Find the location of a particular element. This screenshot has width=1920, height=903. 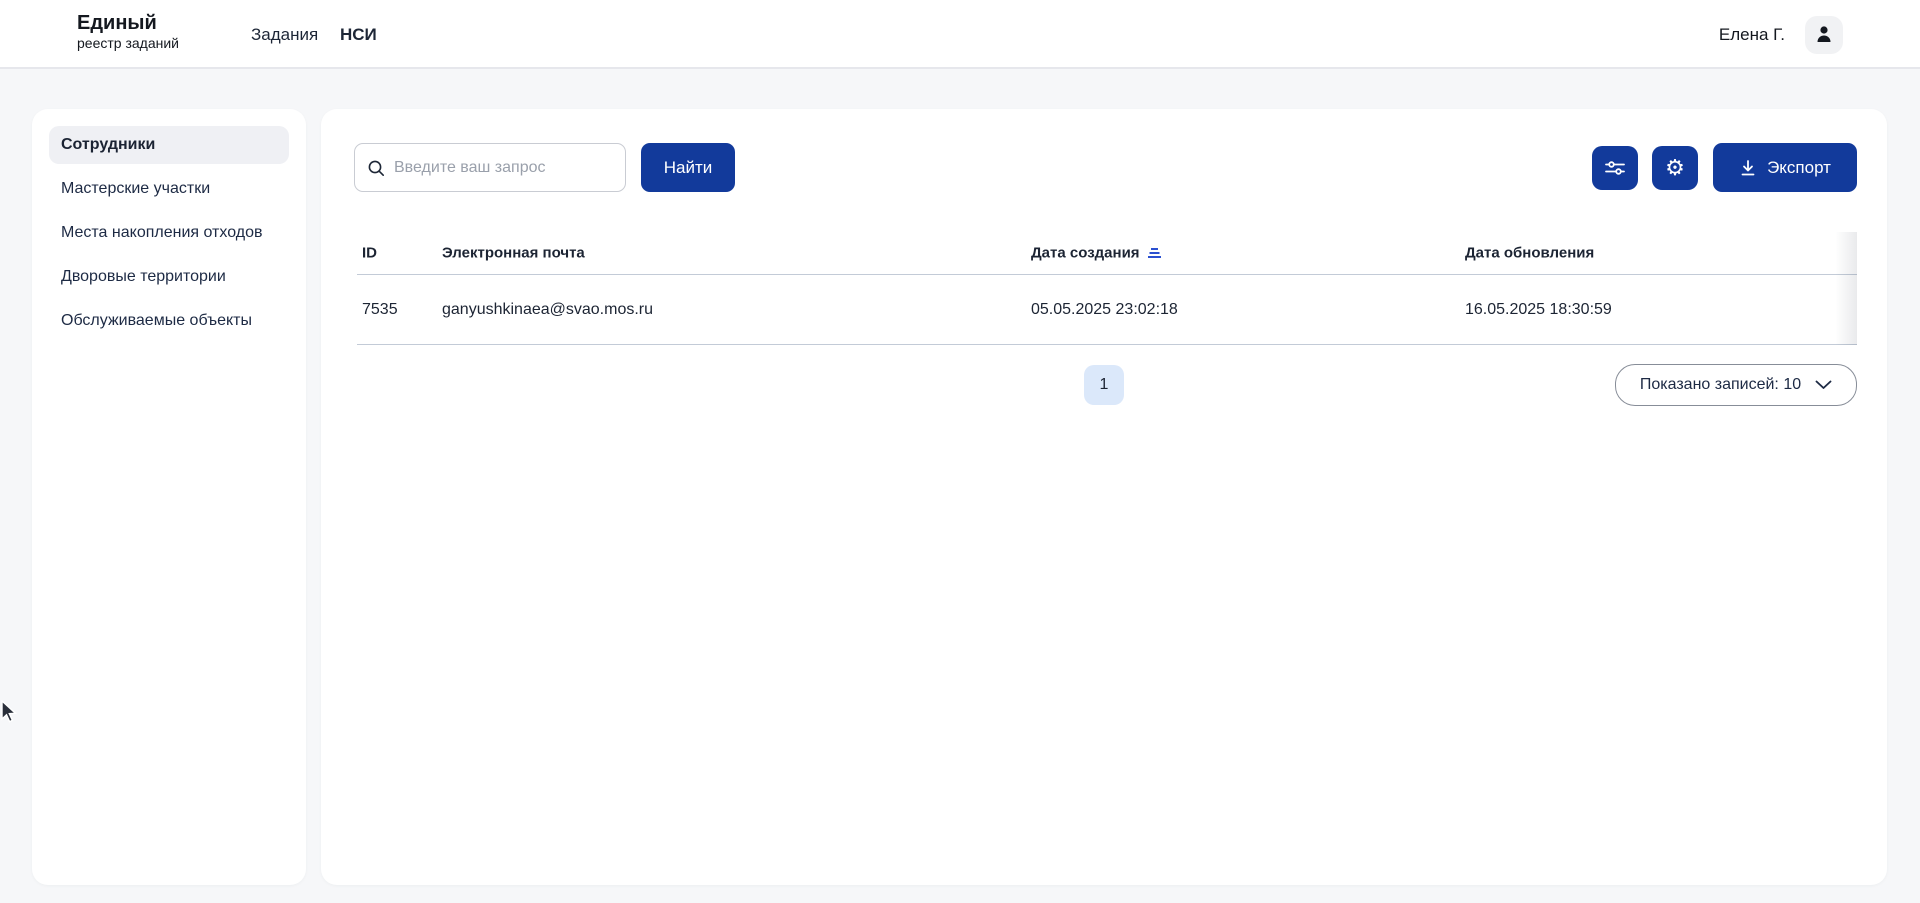

filter-button is located at coordinates (1615, 168).